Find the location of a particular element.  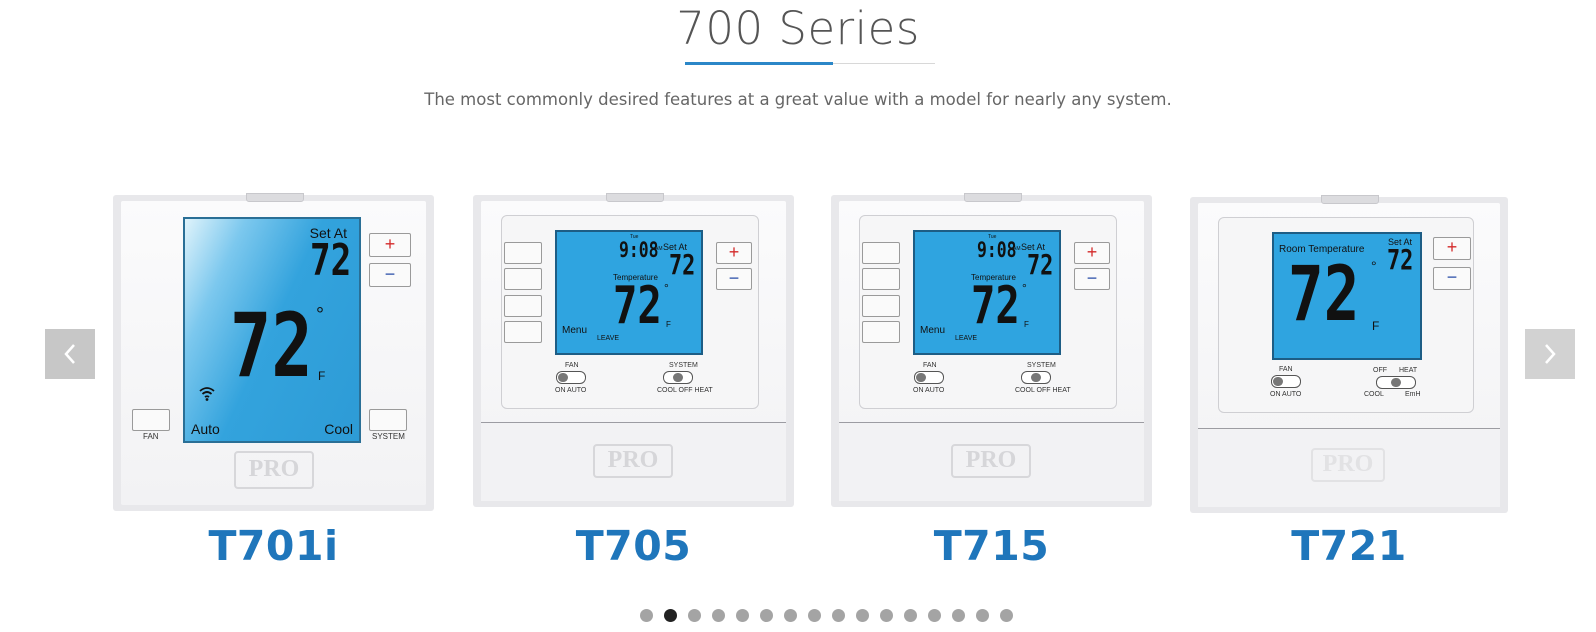

system-cool-label: COOL is located at coordinates (1374, 394).